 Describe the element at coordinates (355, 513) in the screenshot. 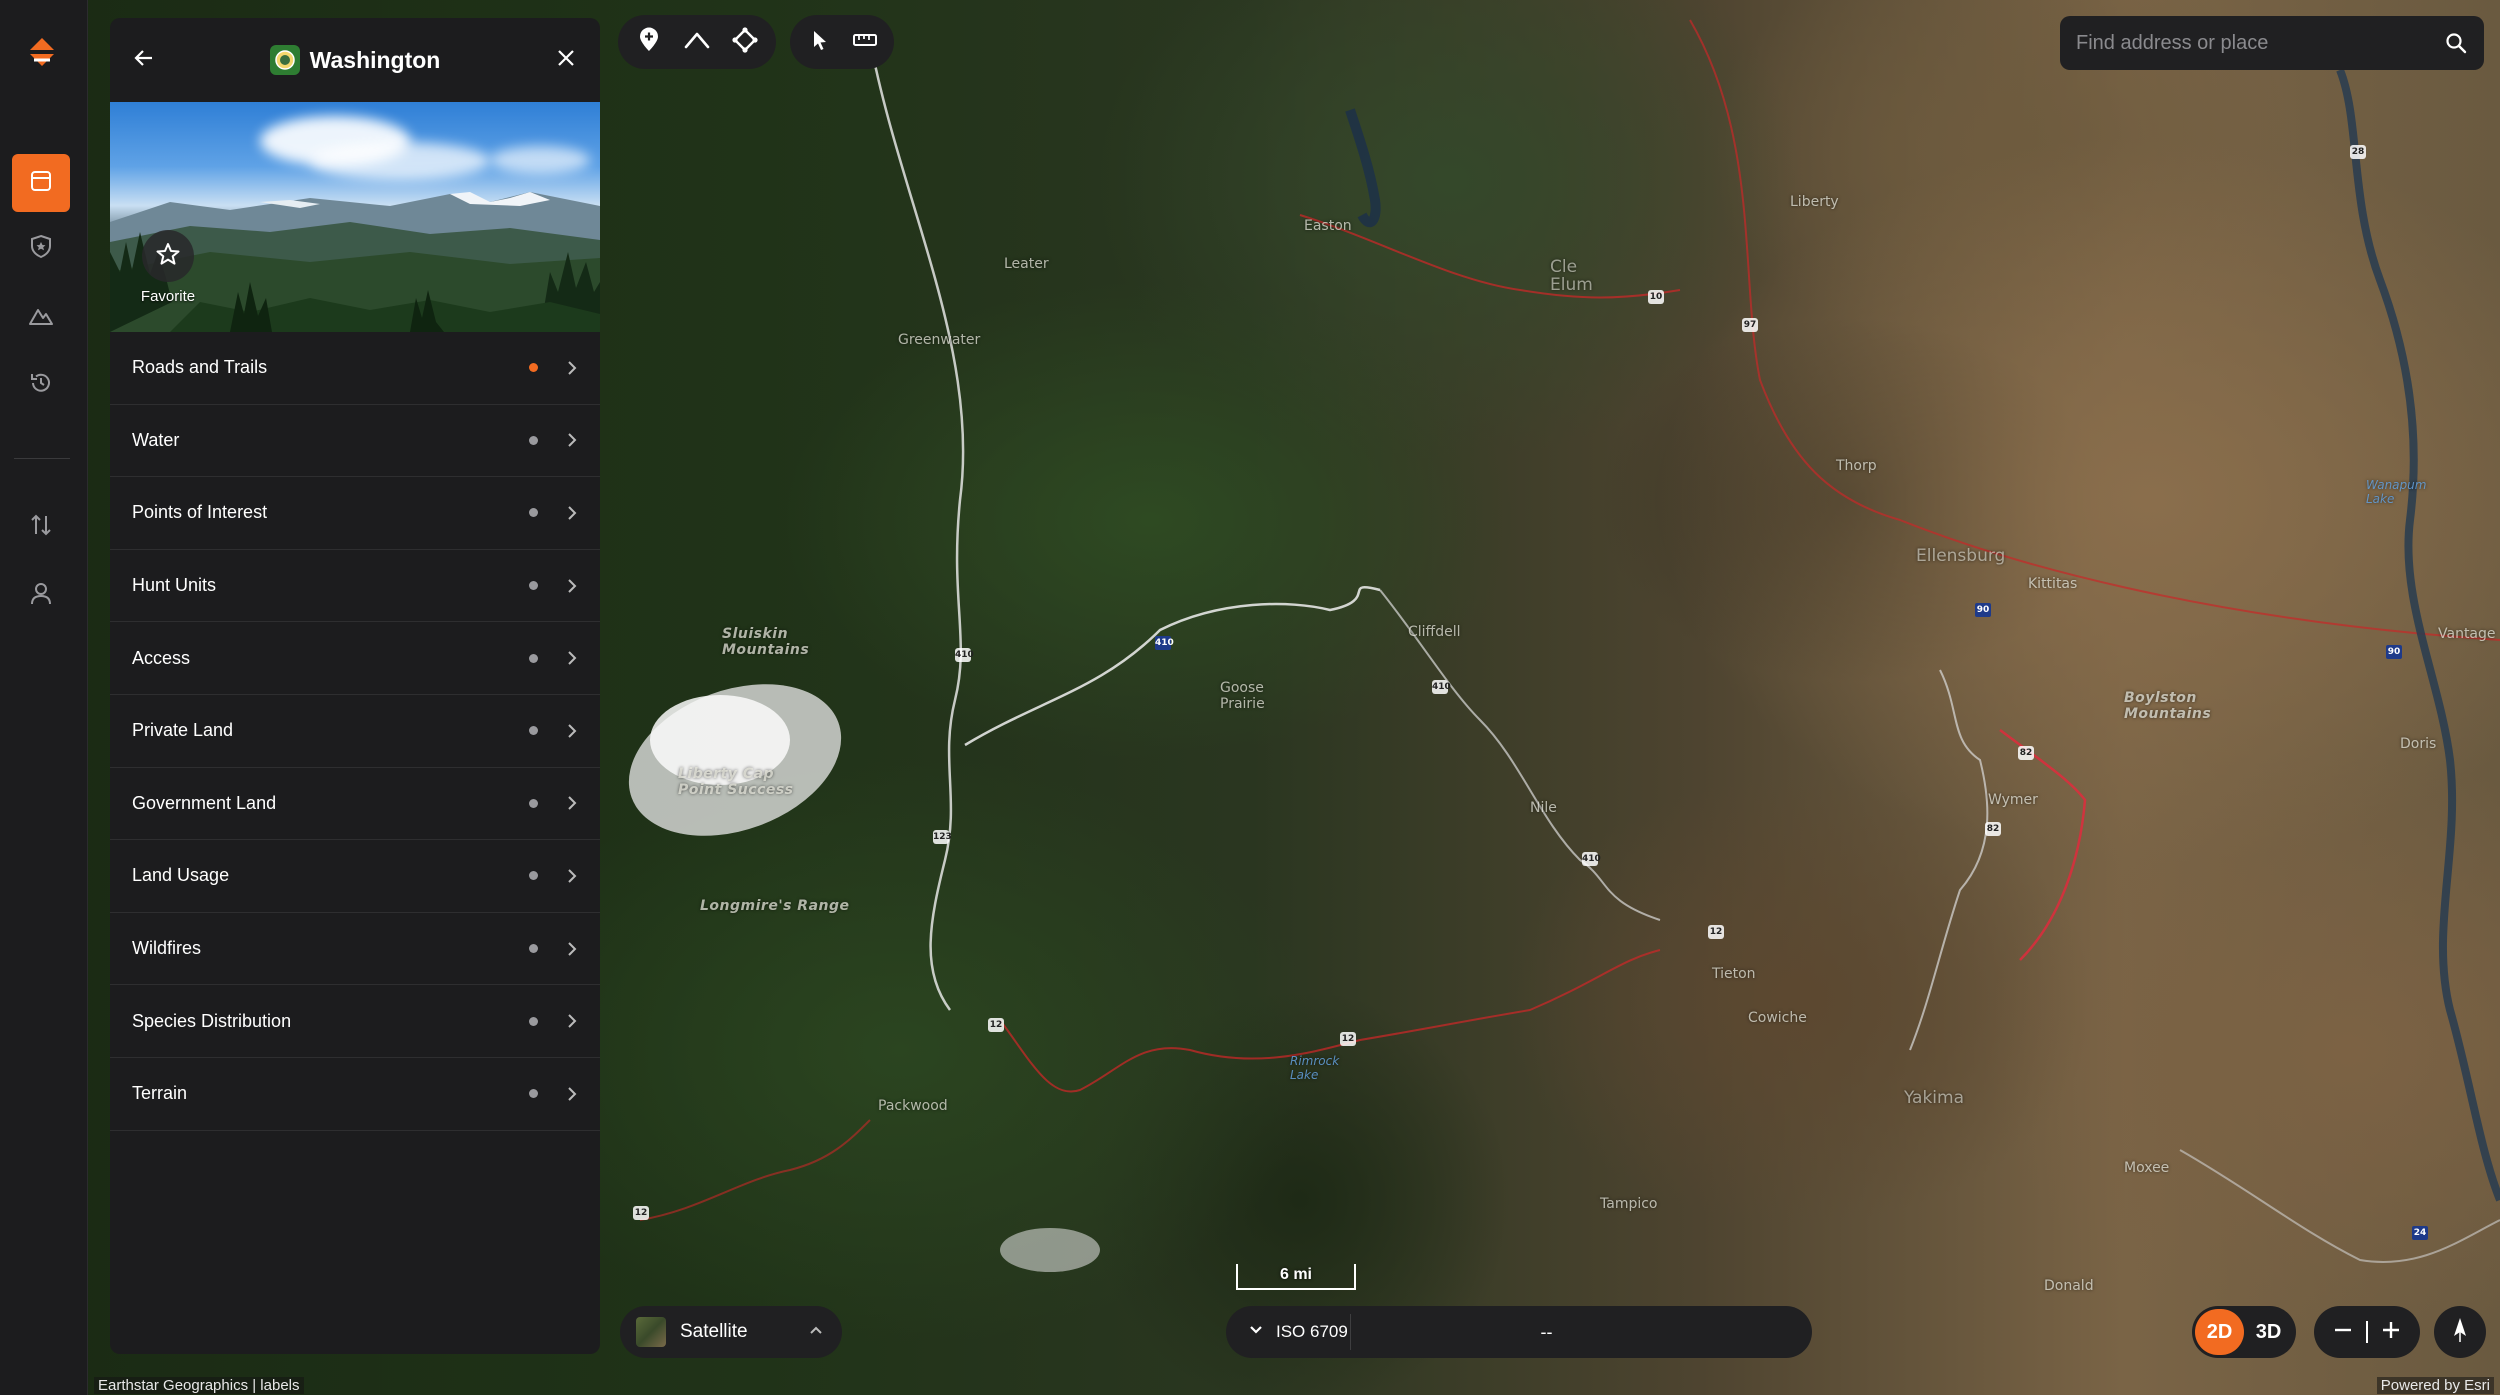

I see `layer-item-points-of-interest: Points of Interest` at that location.